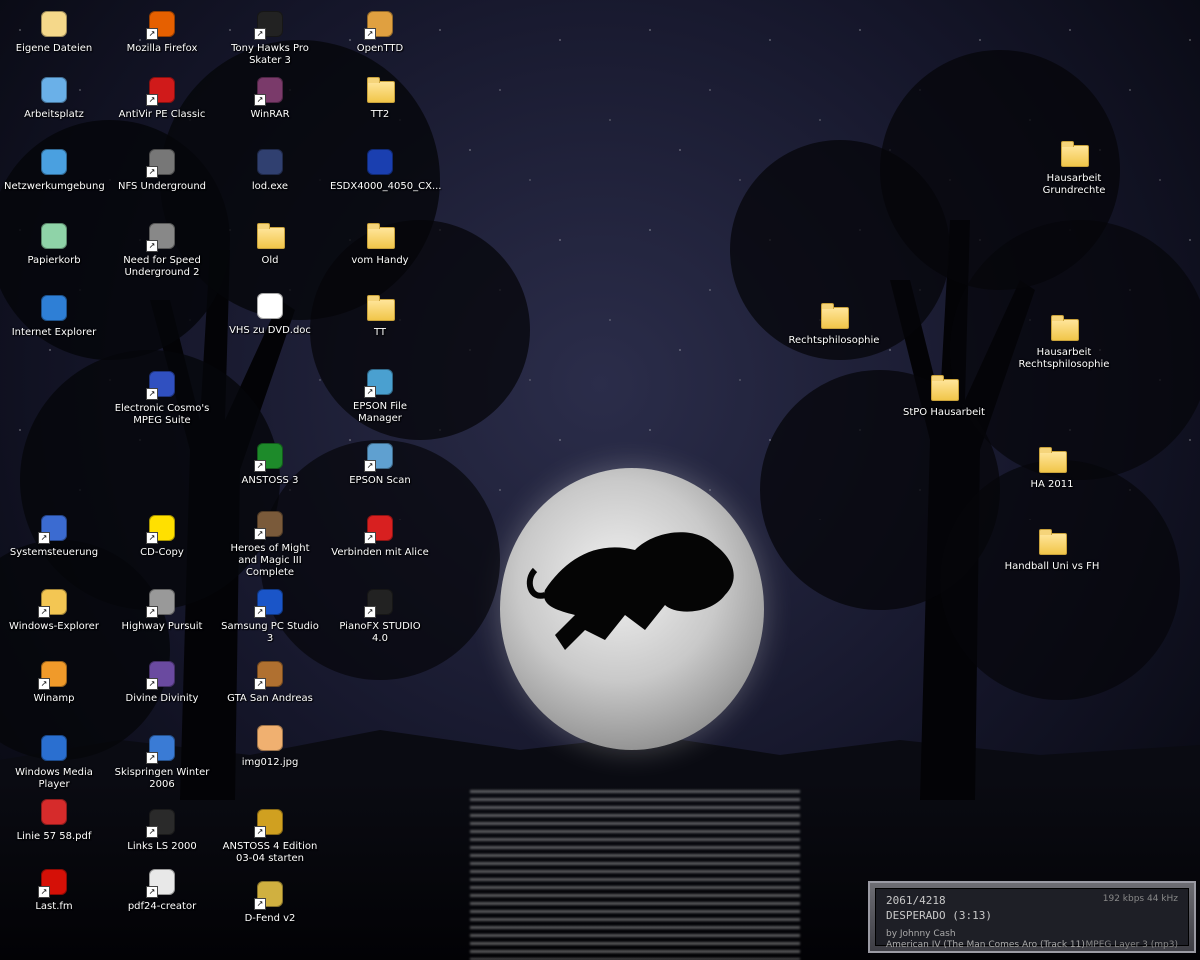 The width and height of the screenshot is (1200, 960). I want to click on desktop-icon: ↗ Mozilla Firefox, so click(162, 31).